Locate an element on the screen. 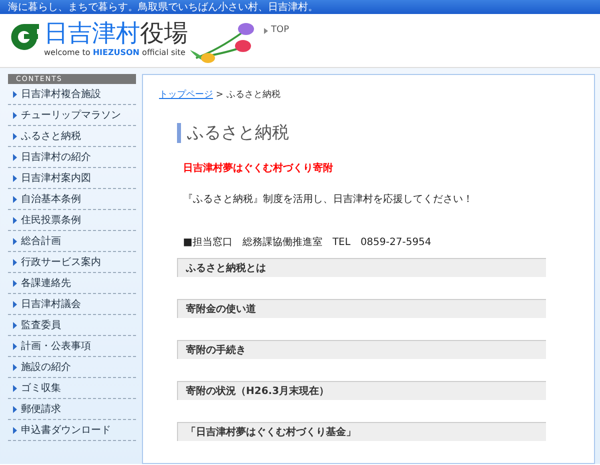  top-link: TOP is located at coordinates (280, 31).